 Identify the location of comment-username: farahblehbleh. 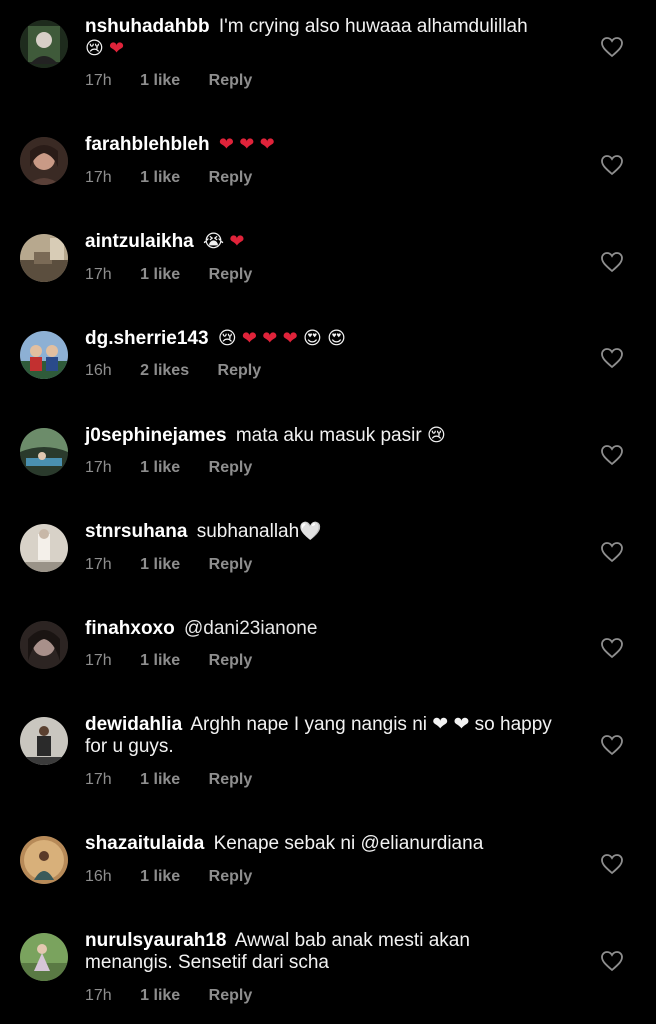
(147, 144).